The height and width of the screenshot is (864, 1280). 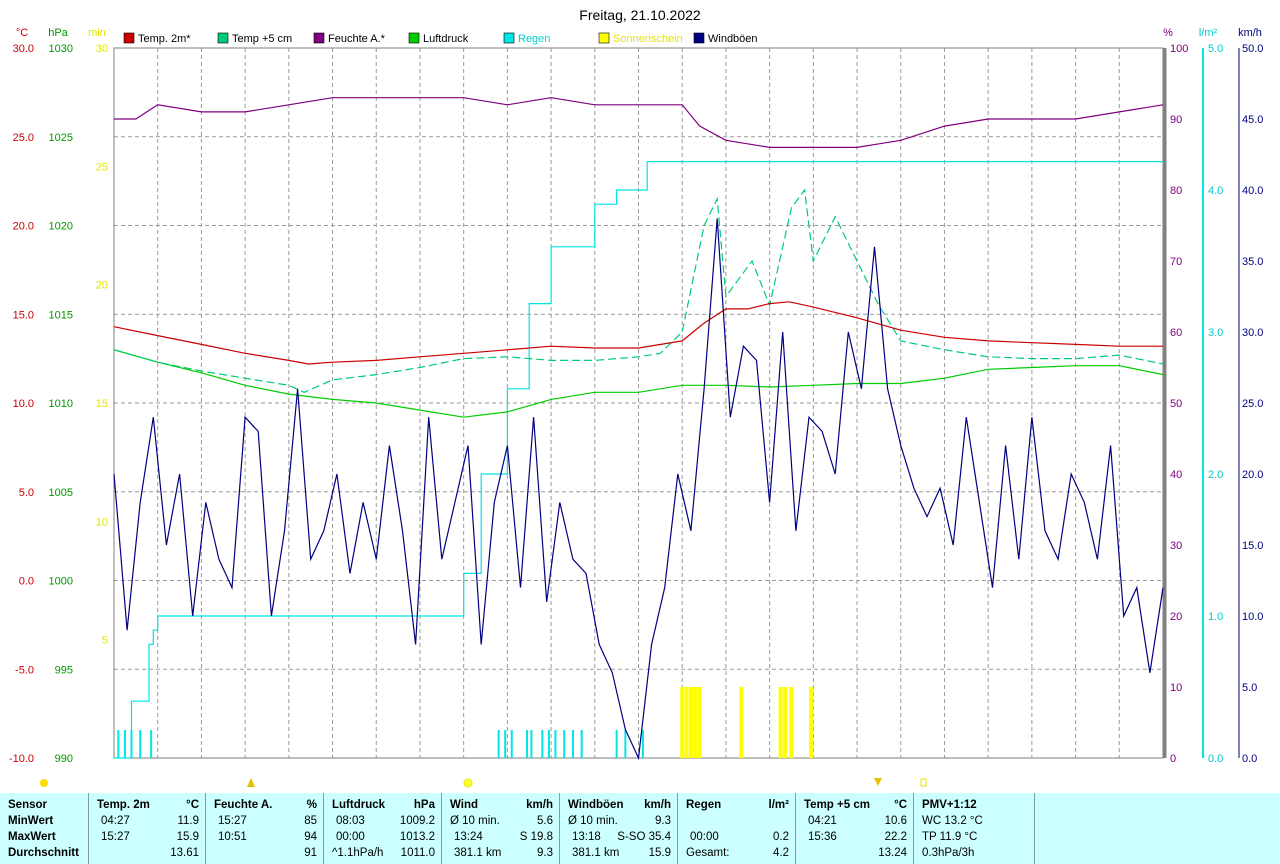 I want to click on pressure-tick-label: 1020, so click(x=61, y=227).